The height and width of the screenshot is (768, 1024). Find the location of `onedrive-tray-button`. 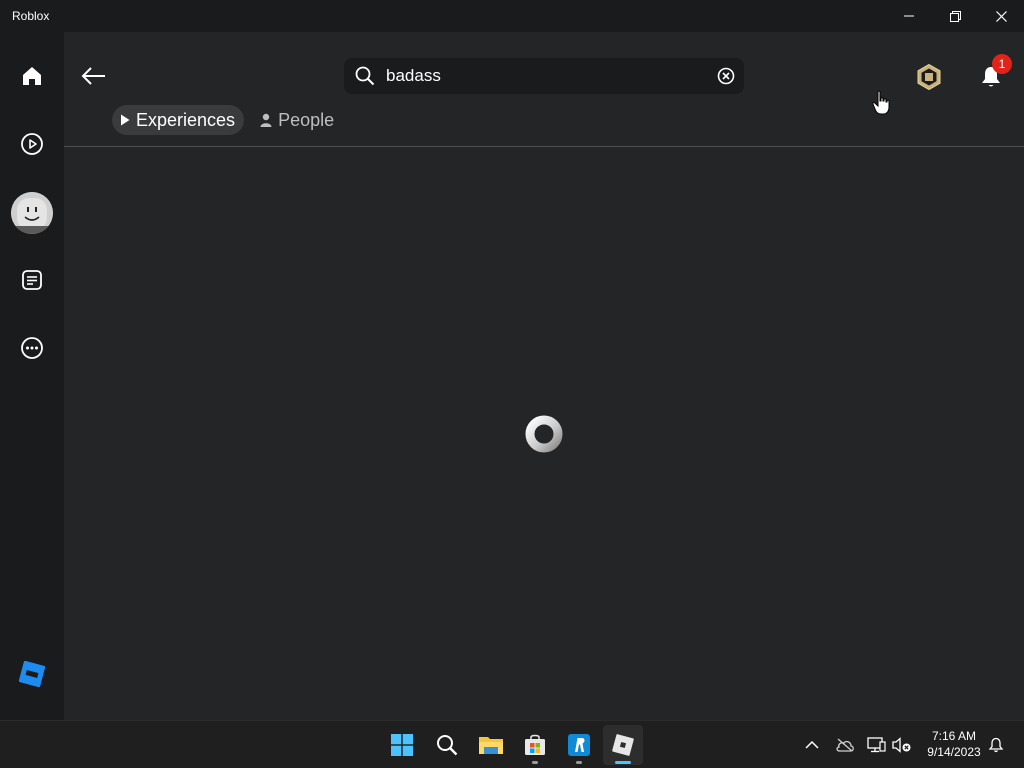

onedrive-tray-button is located at coordinates (845, 745).